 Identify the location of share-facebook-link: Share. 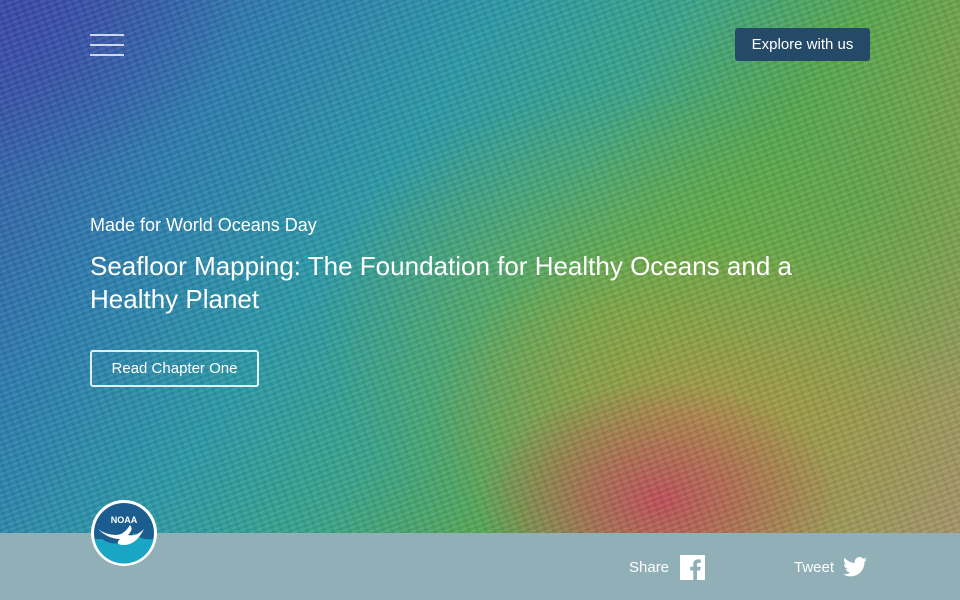
(667, 567).